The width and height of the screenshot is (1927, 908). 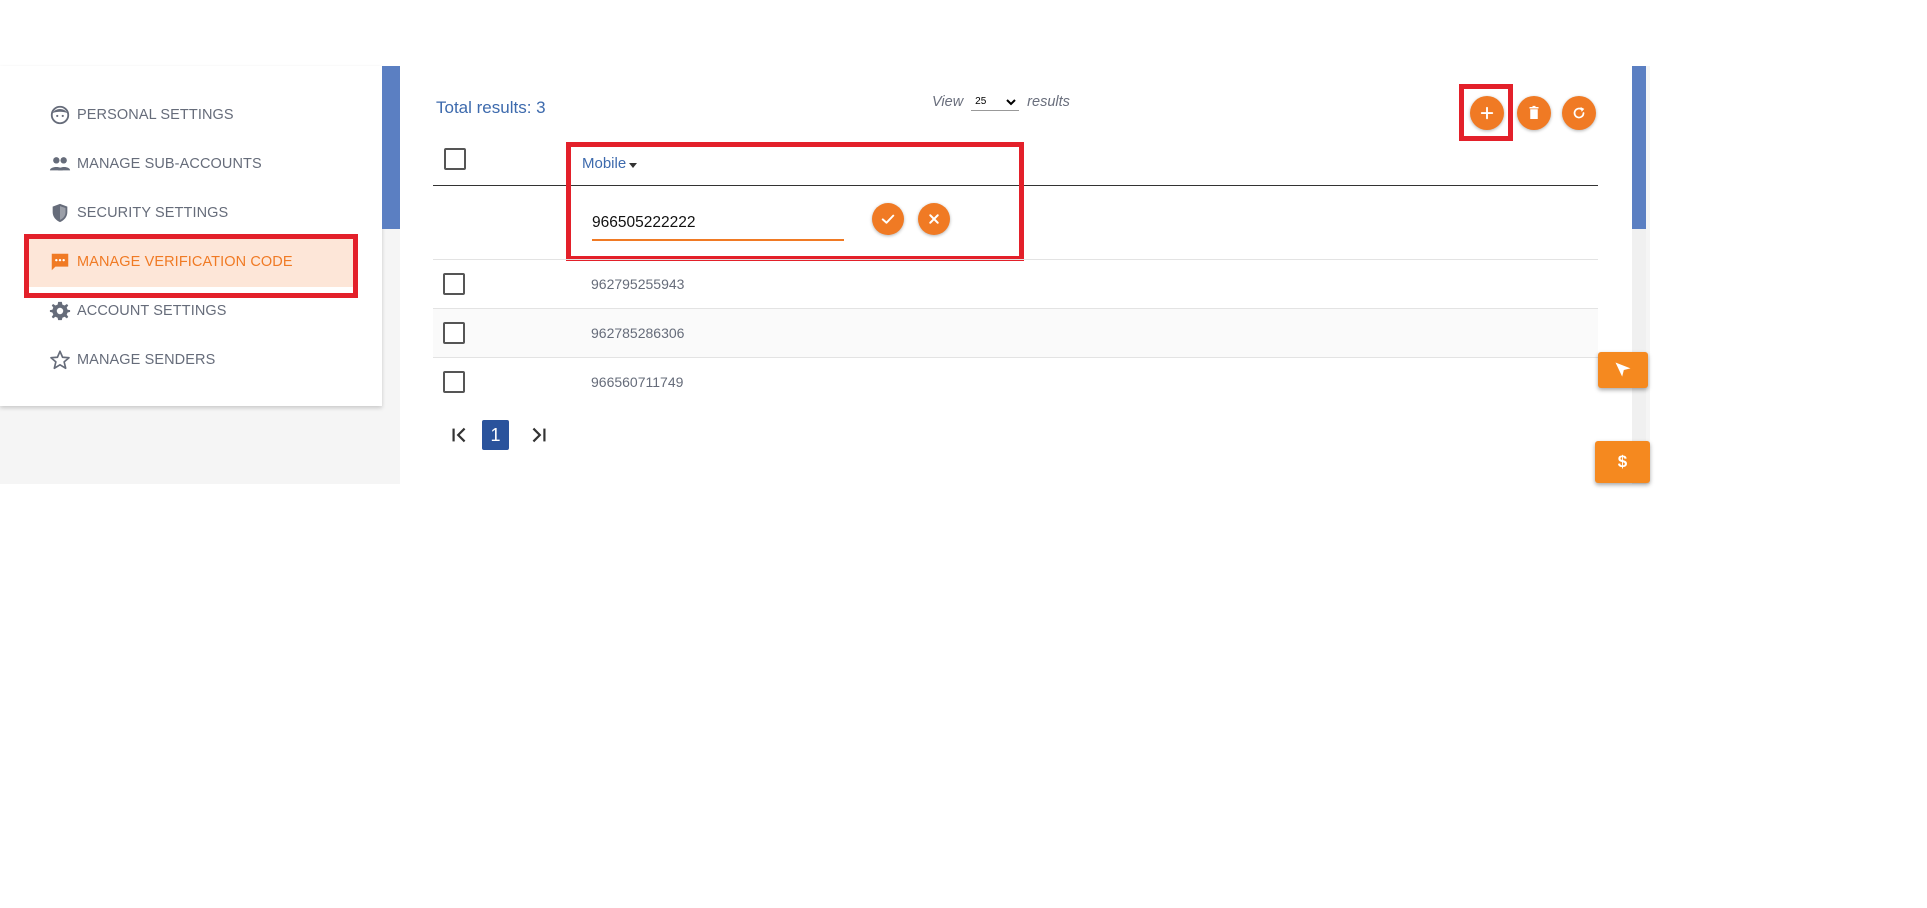 What do you see at coordinates (495, 435) in the screenshot?
I see `page-number-current: 1` at bounding box center [495, 435].